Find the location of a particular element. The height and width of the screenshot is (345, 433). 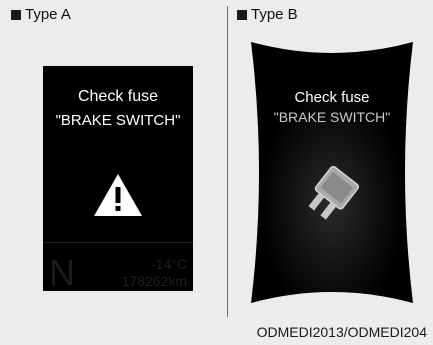

type-b-label: Type B is located at coordinates (267, 14).